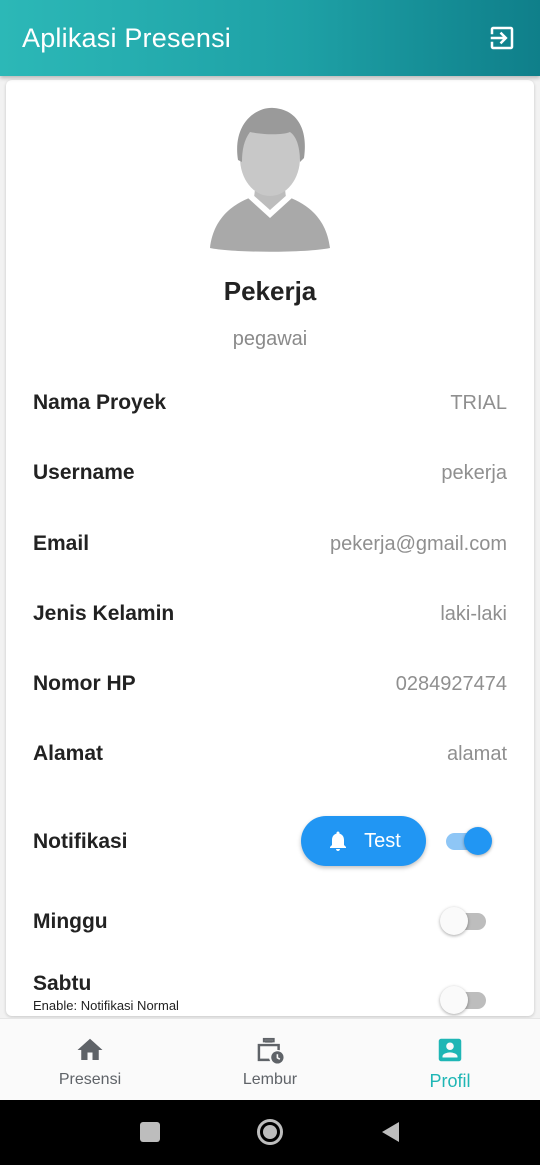  What do you see at coordinates (270, 684) in the screenshot?
I see `info-row-nomor-hp: Nomor HP 0284927474` at bounding box center [270, 684].